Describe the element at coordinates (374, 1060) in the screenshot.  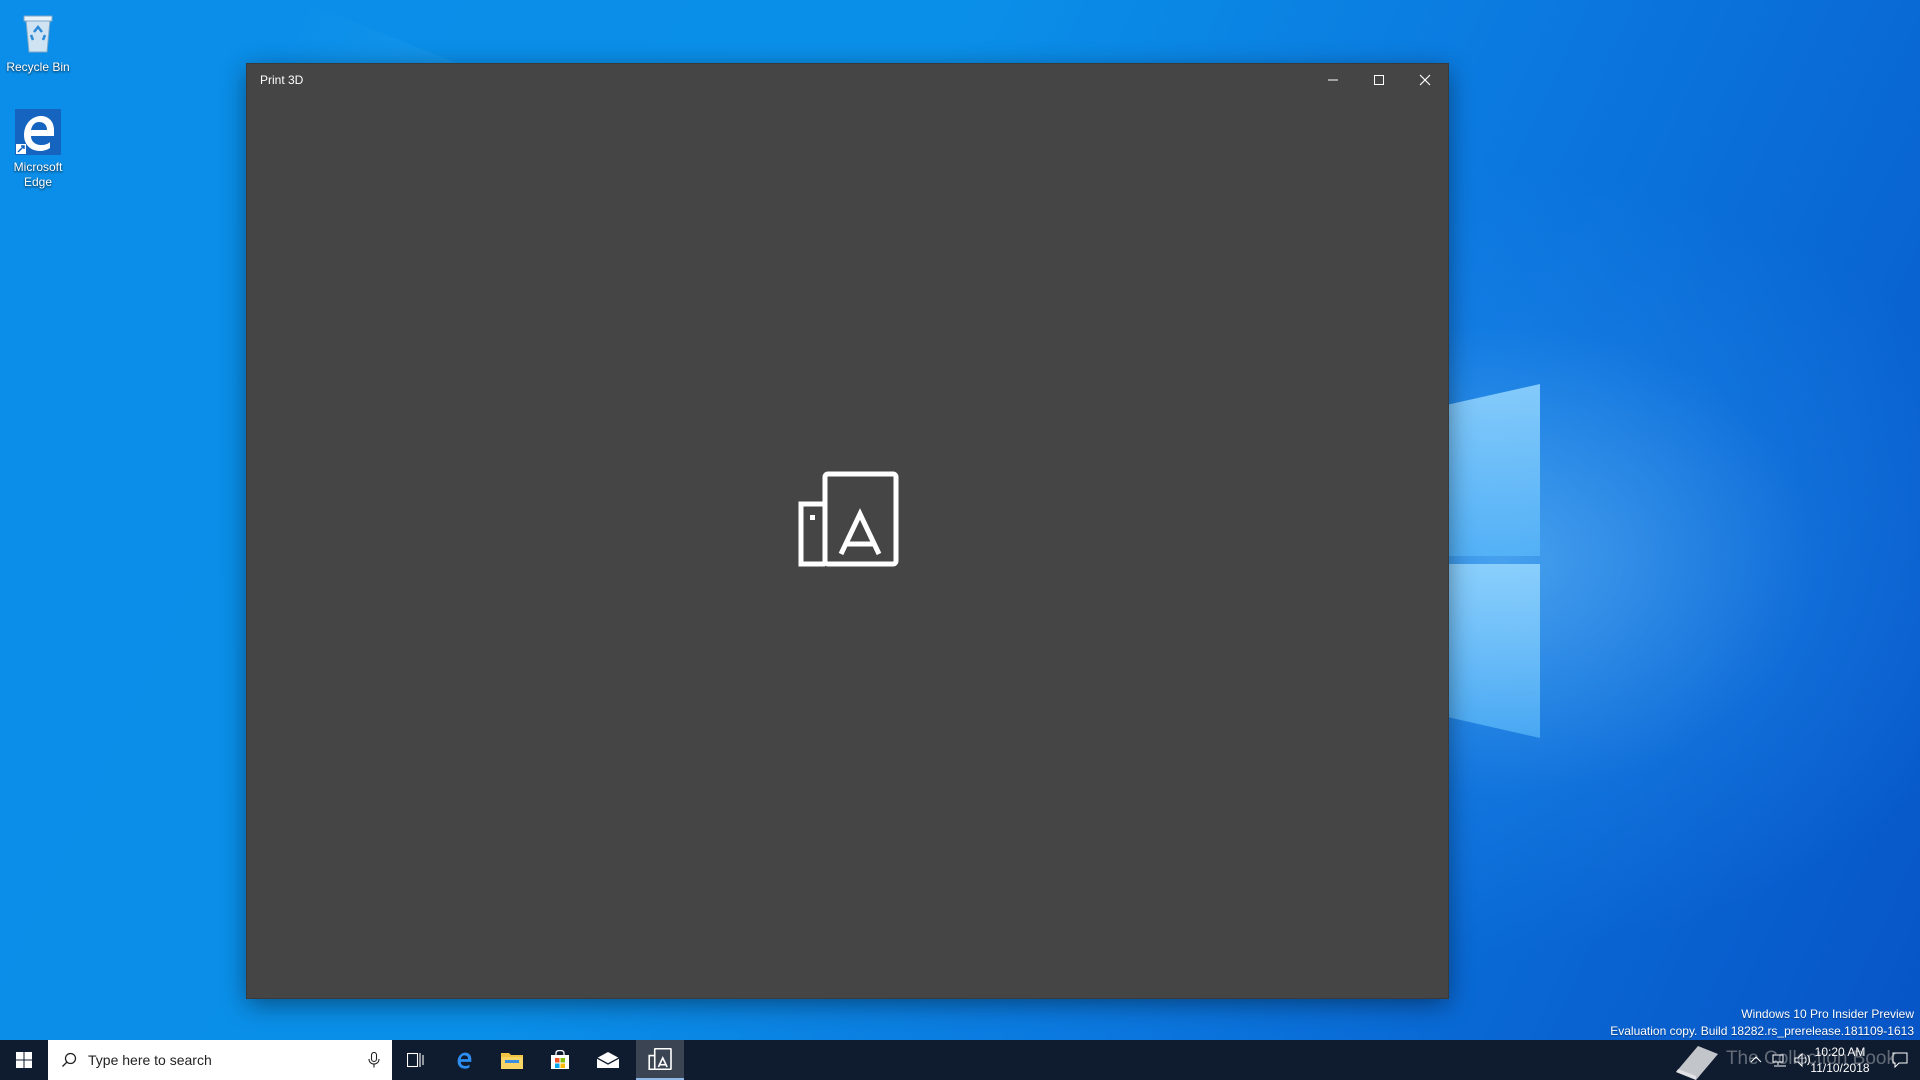
I see `microphone-icon` at that location.